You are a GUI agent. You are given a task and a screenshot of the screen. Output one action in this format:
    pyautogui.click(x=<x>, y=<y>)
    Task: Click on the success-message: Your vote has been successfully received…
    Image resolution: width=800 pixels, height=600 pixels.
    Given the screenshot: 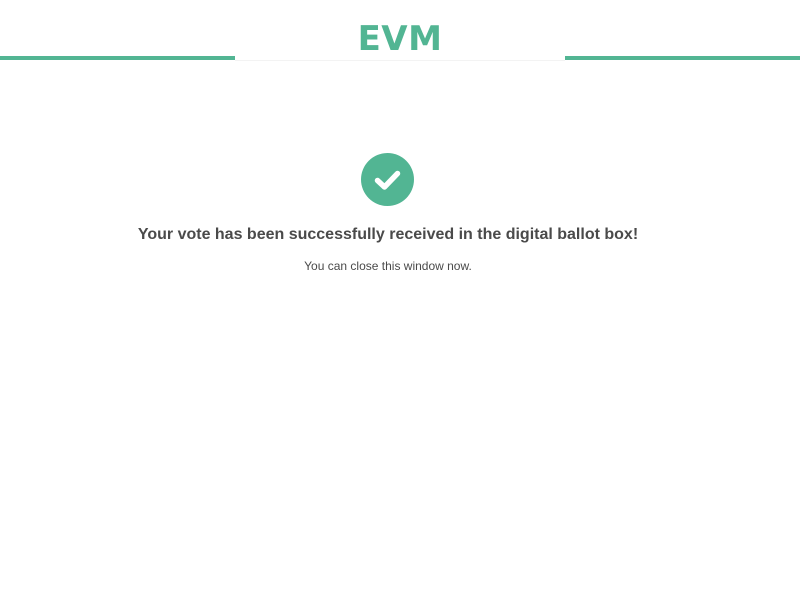 What is the action you would take?
    pyautogui.click(x=388, y=234)
    